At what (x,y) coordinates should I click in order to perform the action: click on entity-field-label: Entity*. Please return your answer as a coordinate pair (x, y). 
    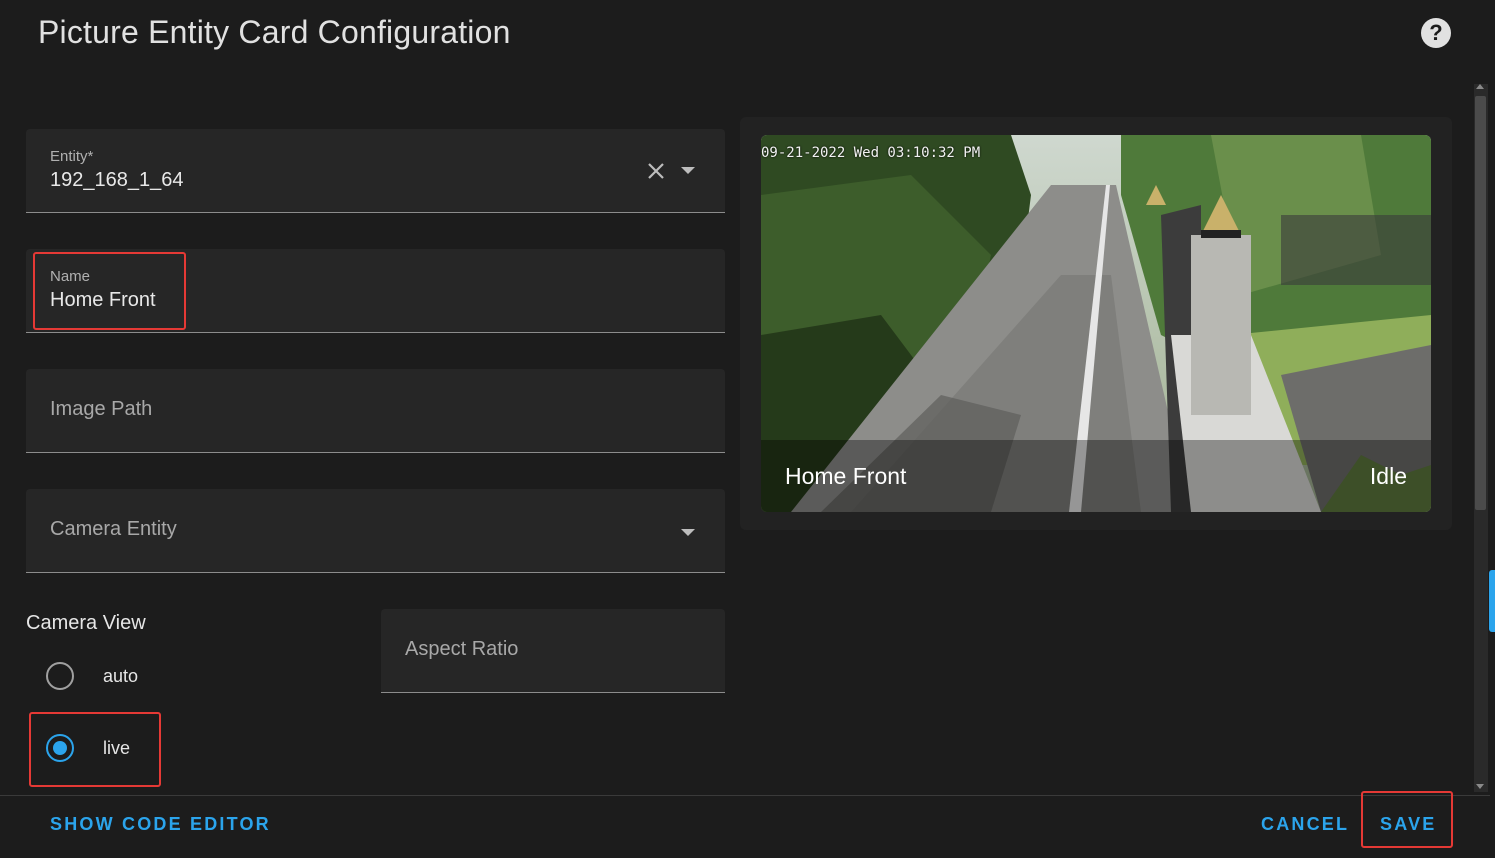
    Looking at the image, I should click on (72, 156).